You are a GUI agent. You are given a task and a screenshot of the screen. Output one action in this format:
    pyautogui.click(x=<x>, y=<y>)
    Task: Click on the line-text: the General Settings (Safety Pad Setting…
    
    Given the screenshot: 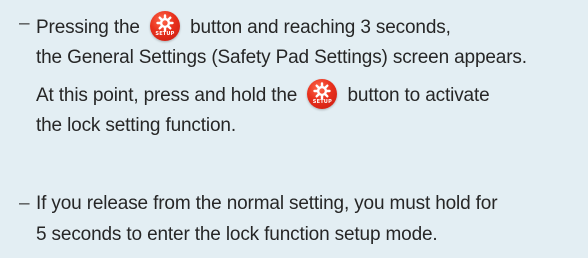 What is the action you would take?
    pyautogui.click(x=281, y=57)
    